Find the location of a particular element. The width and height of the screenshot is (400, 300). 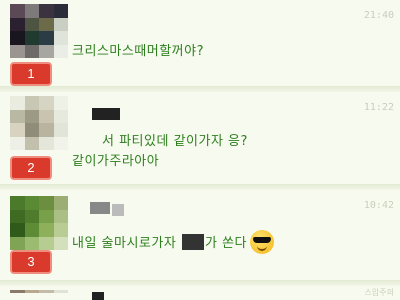

message-text: 내일 술마시로가자 가 쏜다 is located at coordinates (173, 242).